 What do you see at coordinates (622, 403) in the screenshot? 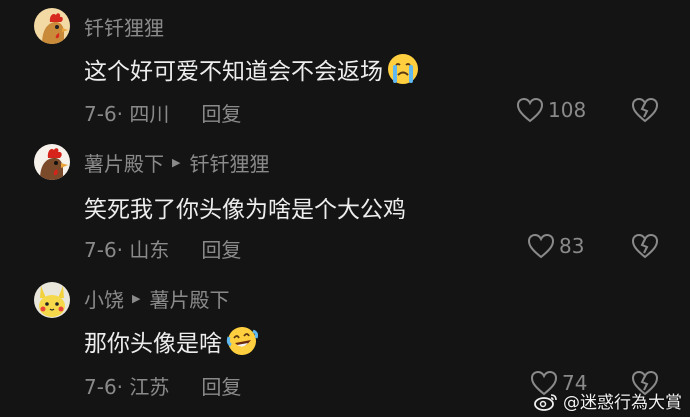
I see `watermark-text: @迷惑行為大賞` at bounding box center [622, 403].